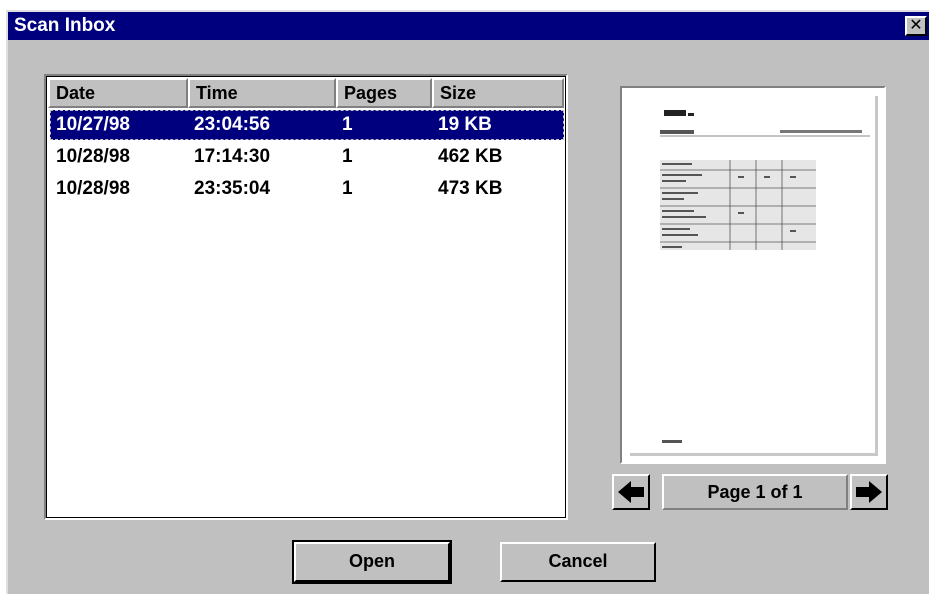 The image size is (929, 594). What do you see at coordinates (755, 492) in the screenshot?
I see `page-indicator: Page 1 of 1` at bounding box center [755, 492].